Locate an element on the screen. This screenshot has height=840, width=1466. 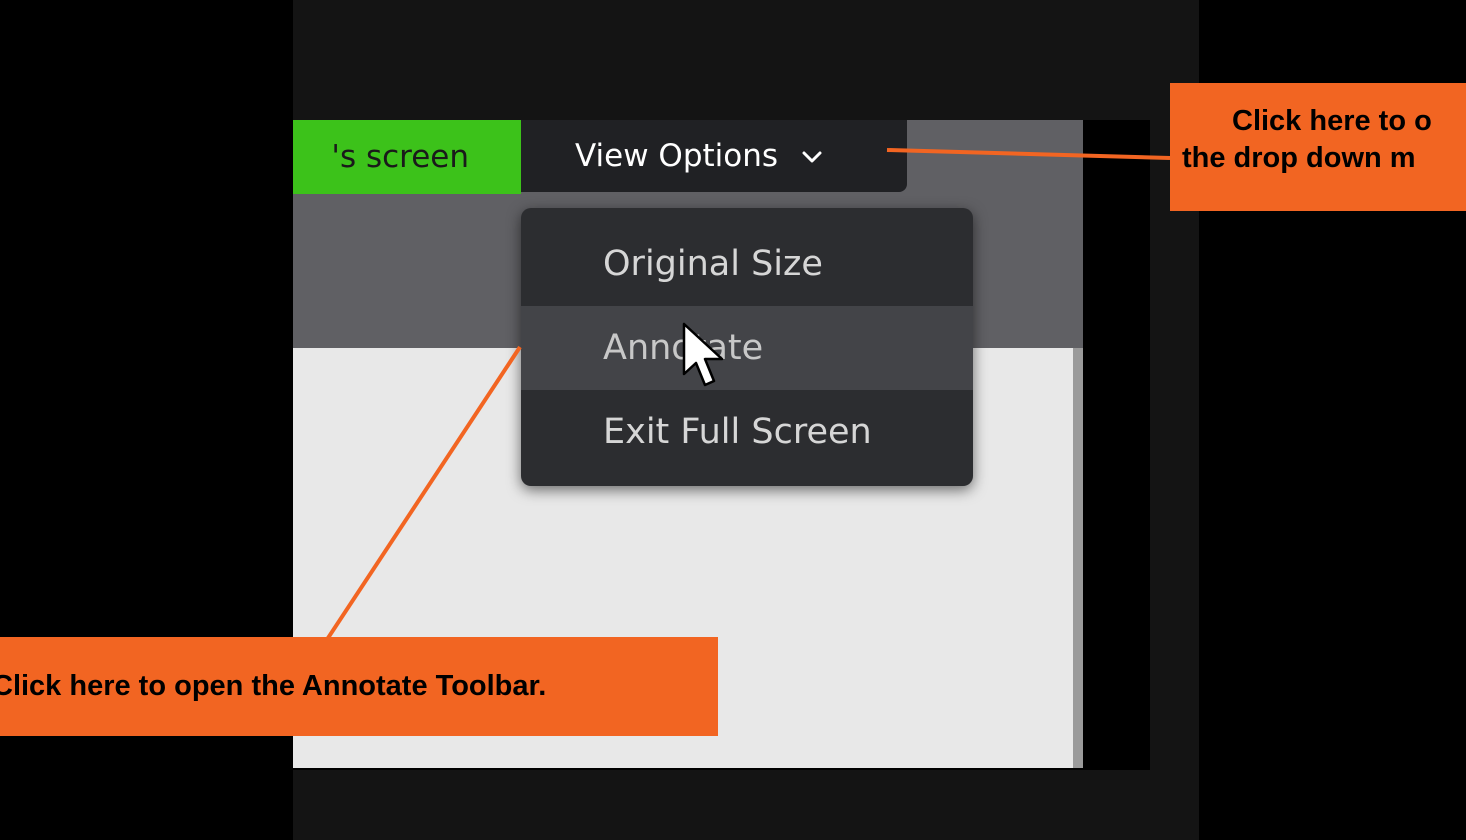
viewing-screen-tab: 's screen is located at coordinates (407, 157).